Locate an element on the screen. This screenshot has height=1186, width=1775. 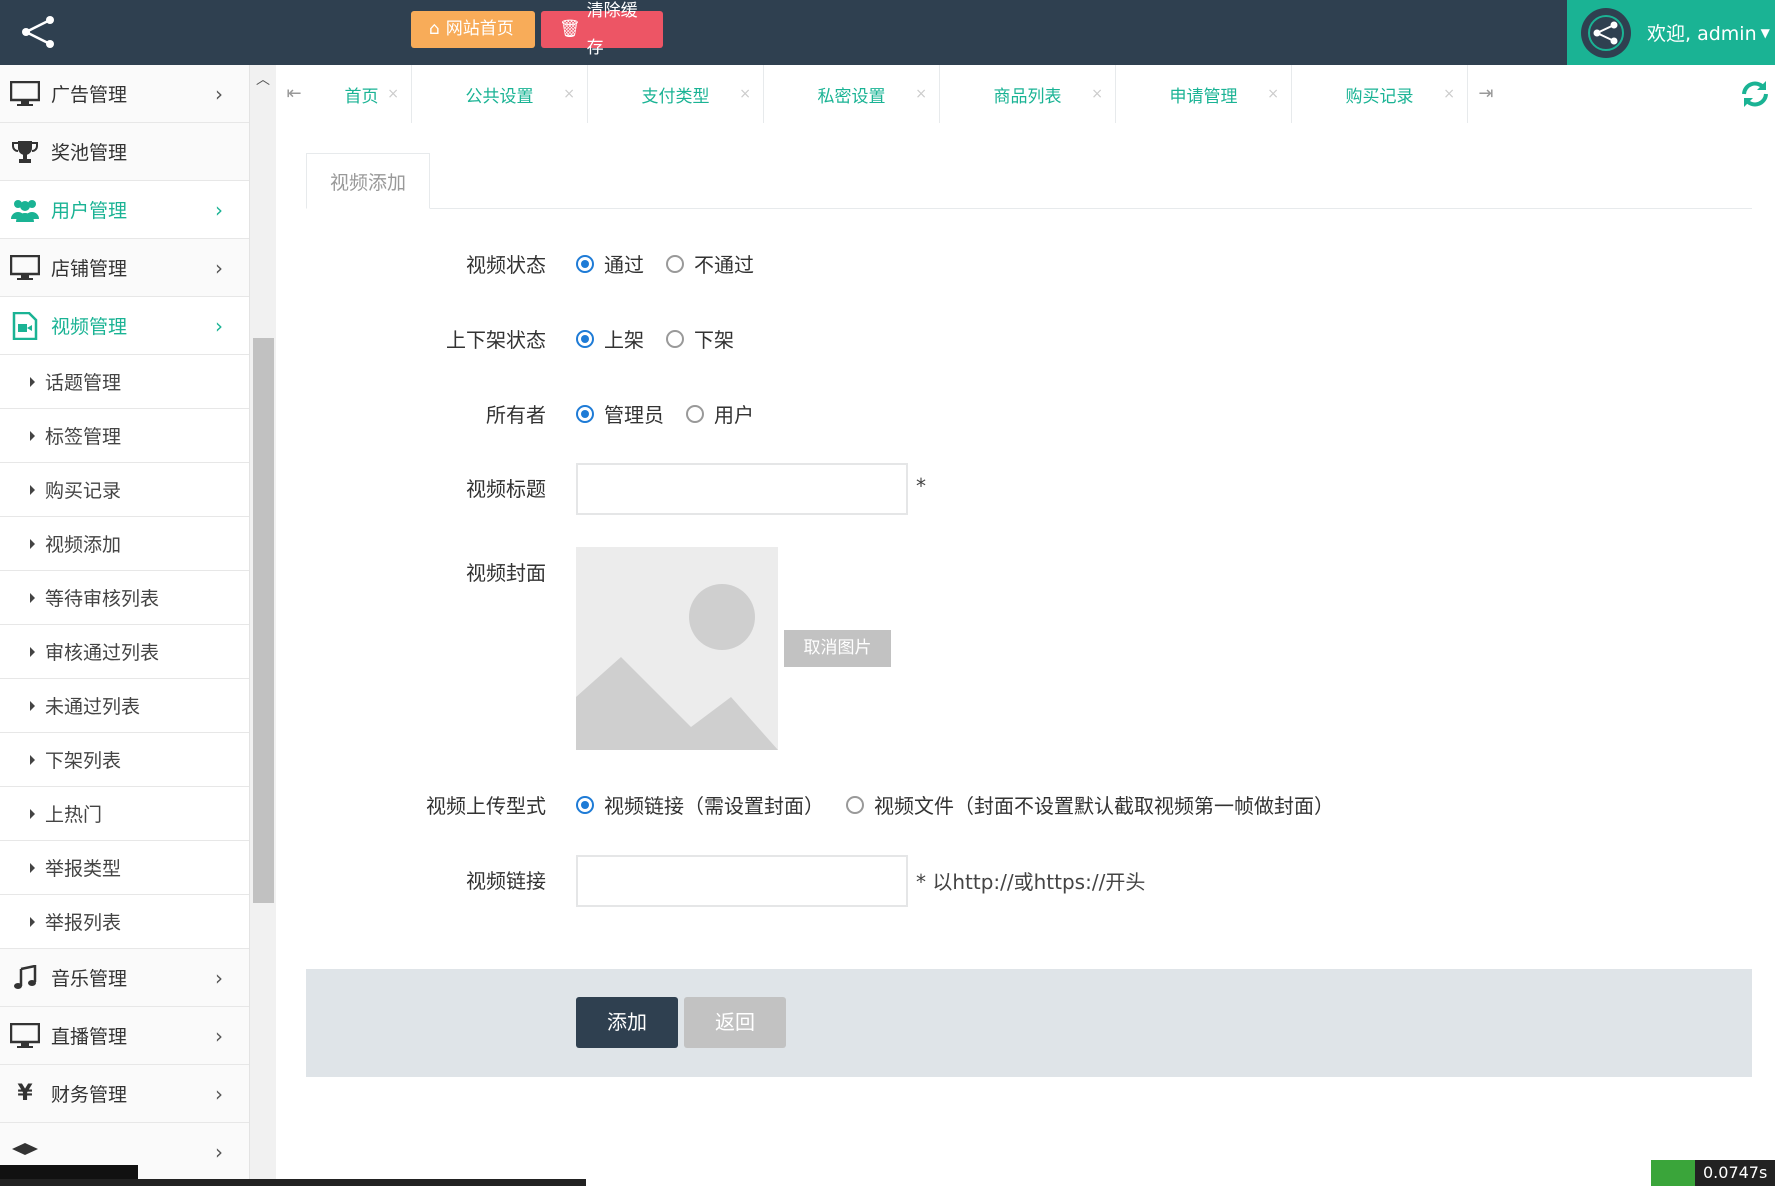
upload-link-radio is located at coordinates (585, 804).